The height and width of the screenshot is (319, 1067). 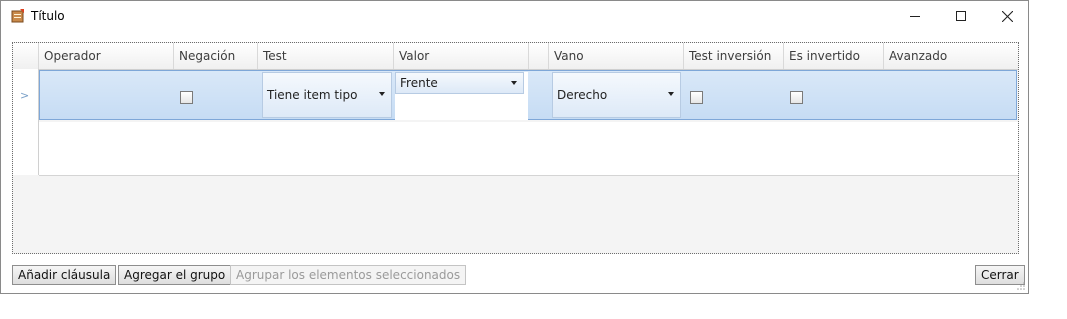 What do you see at coordinates (419, 83) in the screenshot?
I see `valor-combobox-value: Frente` at bounding box center [419, 83].